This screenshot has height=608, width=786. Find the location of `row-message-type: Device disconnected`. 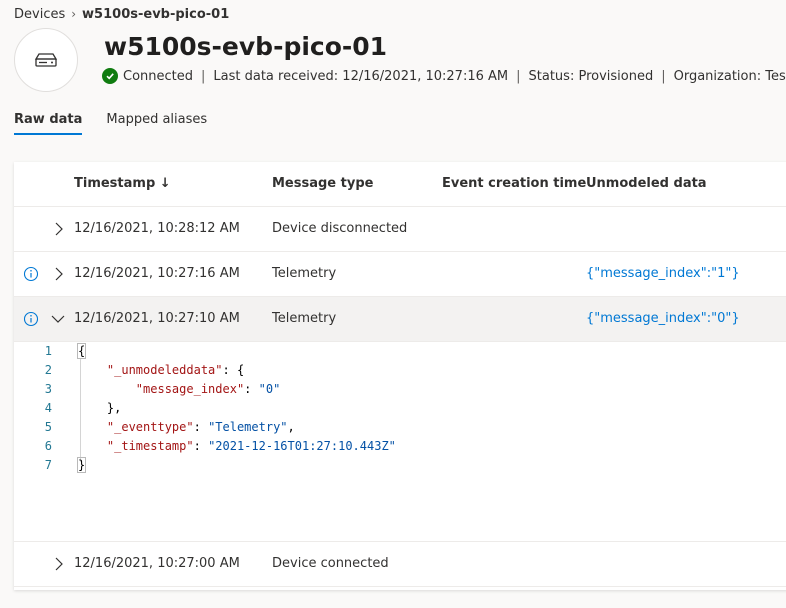

row-message-type: Device disconnected is located at coordinates (340, 228).